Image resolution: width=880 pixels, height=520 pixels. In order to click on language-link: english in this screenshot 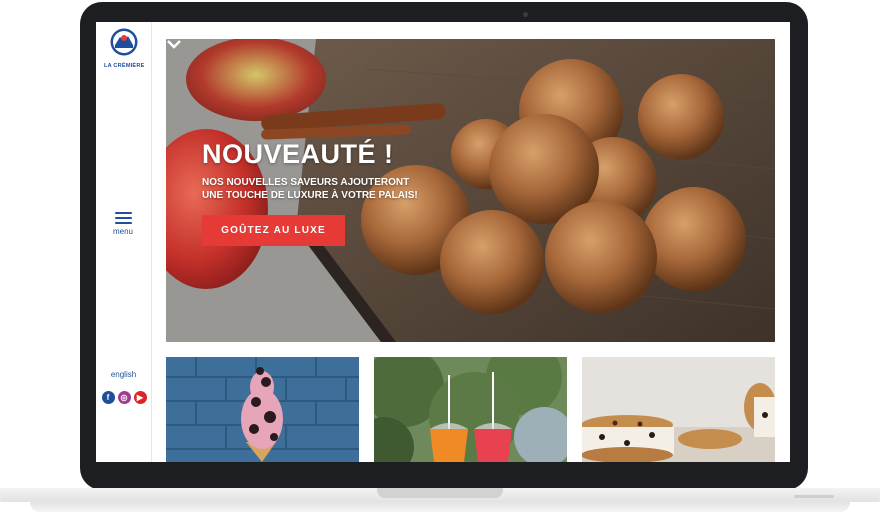, I will do `click(123, 374)`.